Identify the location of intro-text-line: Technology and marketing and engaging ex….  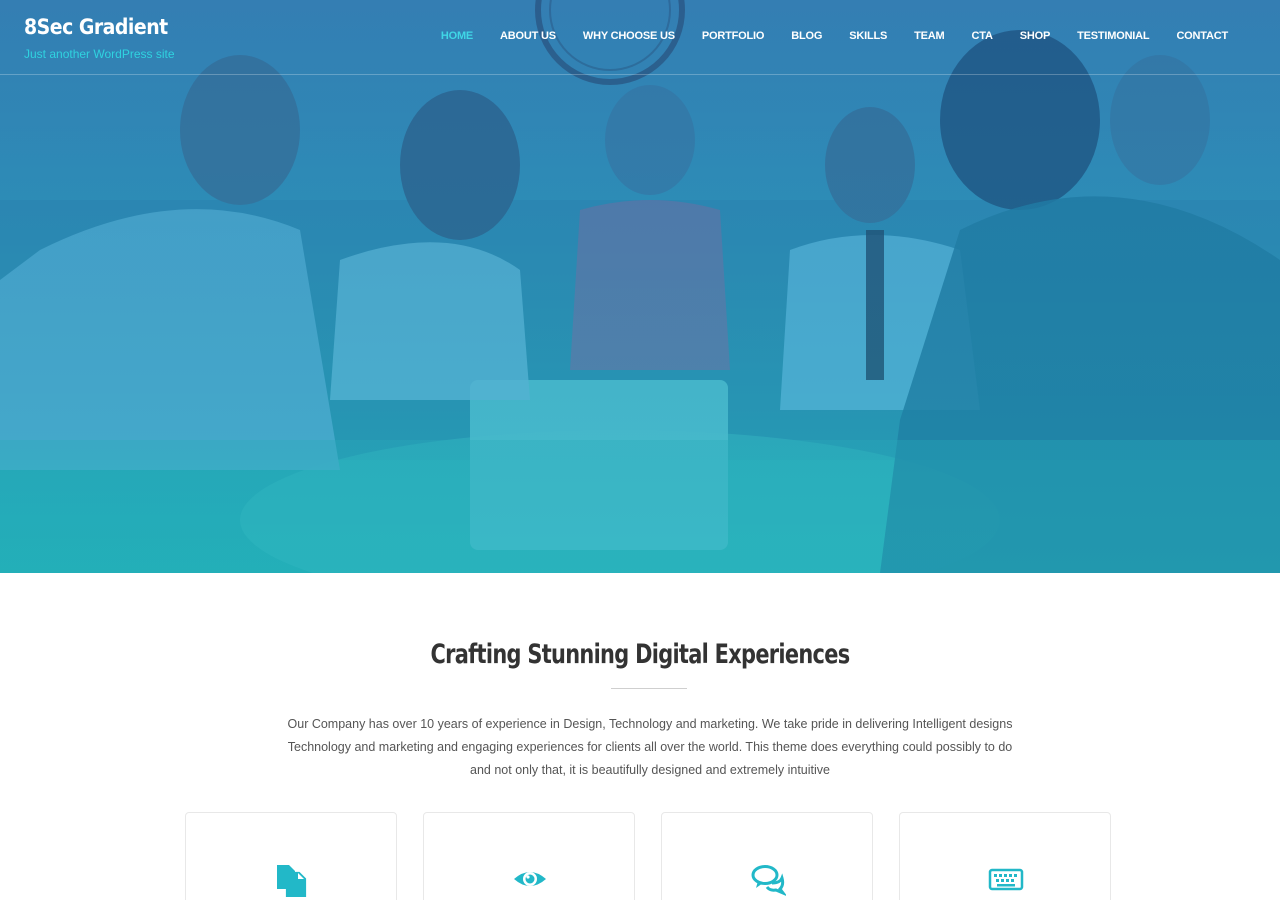
(650, 747).